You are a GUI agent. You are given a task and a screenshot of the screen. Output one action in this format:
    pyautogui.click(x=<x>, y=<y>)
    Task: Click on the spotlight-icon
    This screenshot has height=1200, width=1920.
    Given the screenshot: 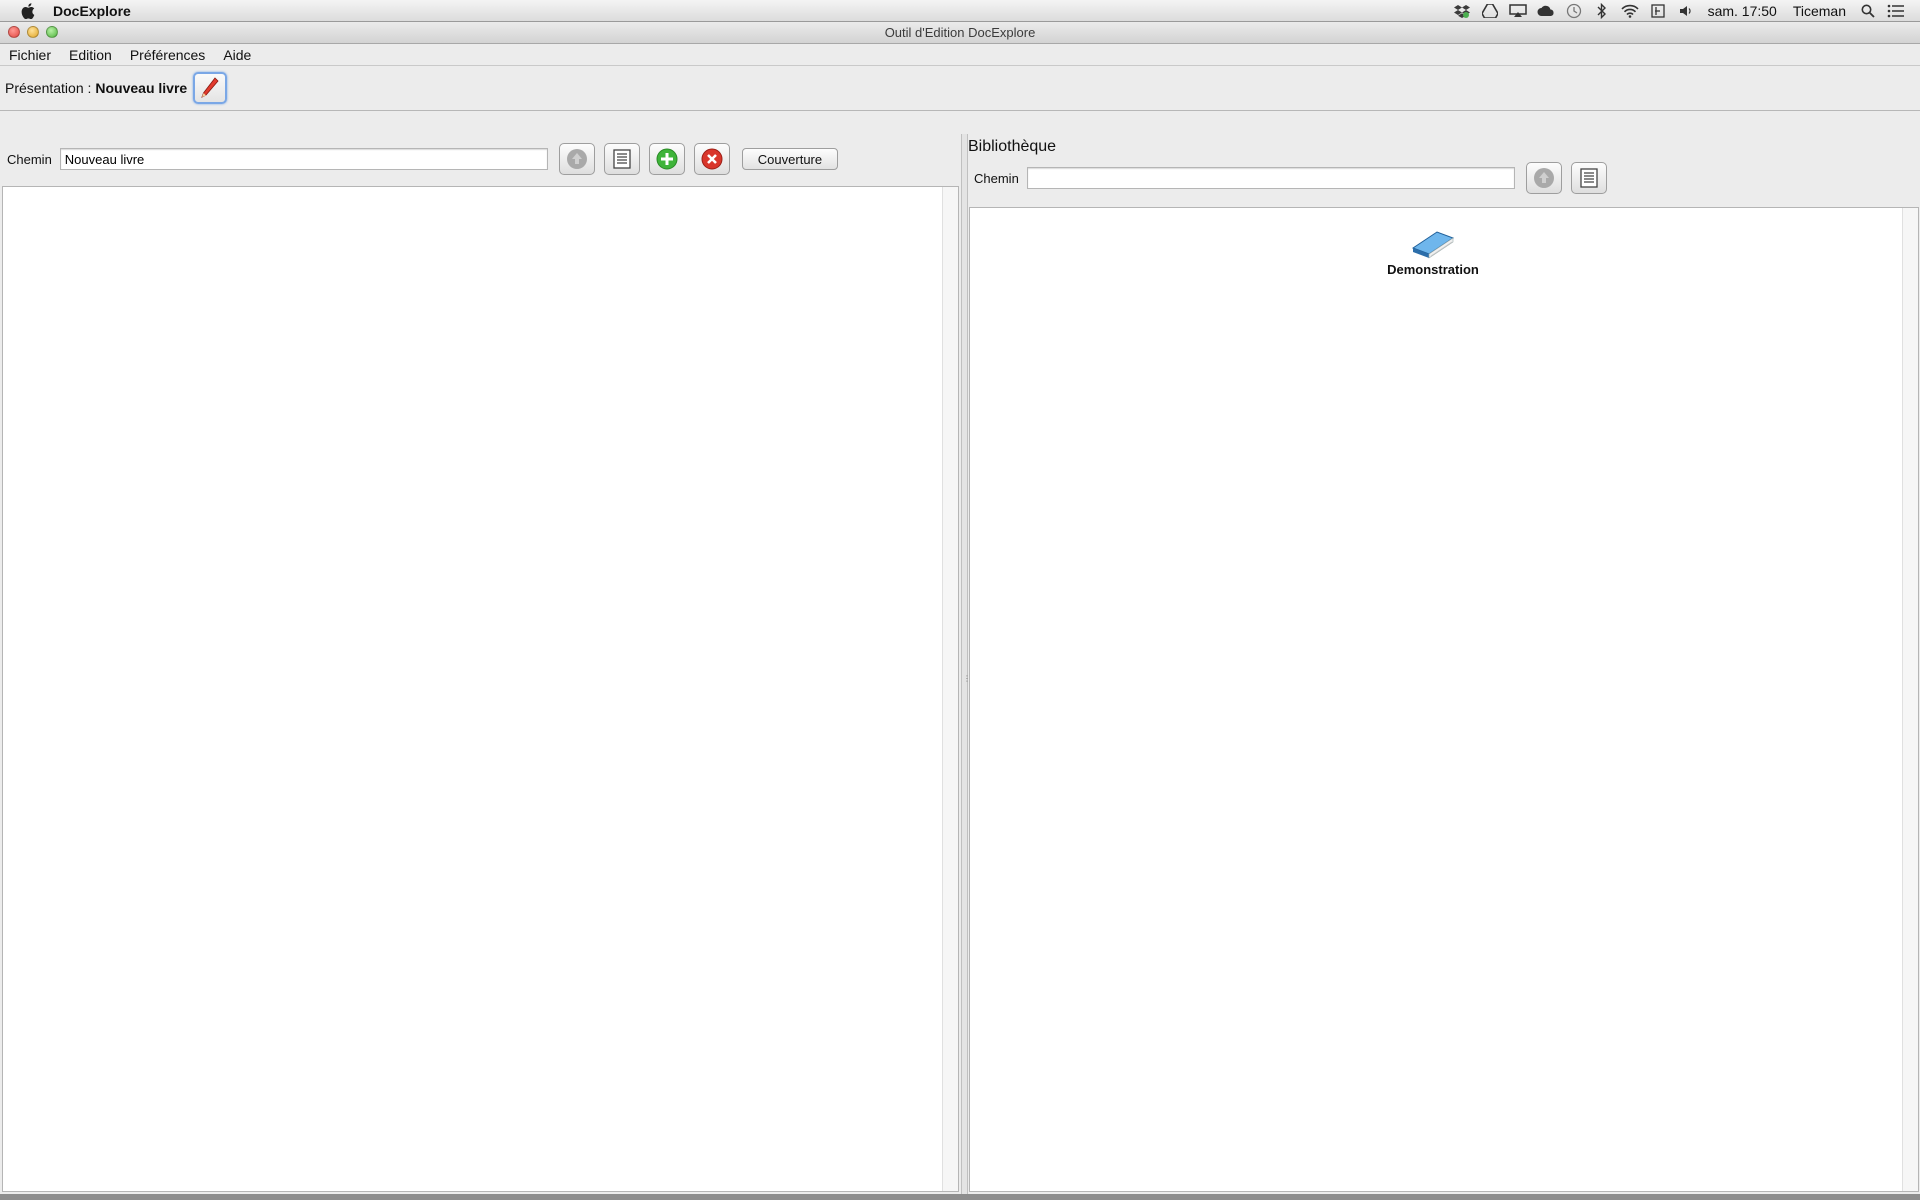 What is the action you would take?
    pyautogui.click(x=1868, y=11)
    